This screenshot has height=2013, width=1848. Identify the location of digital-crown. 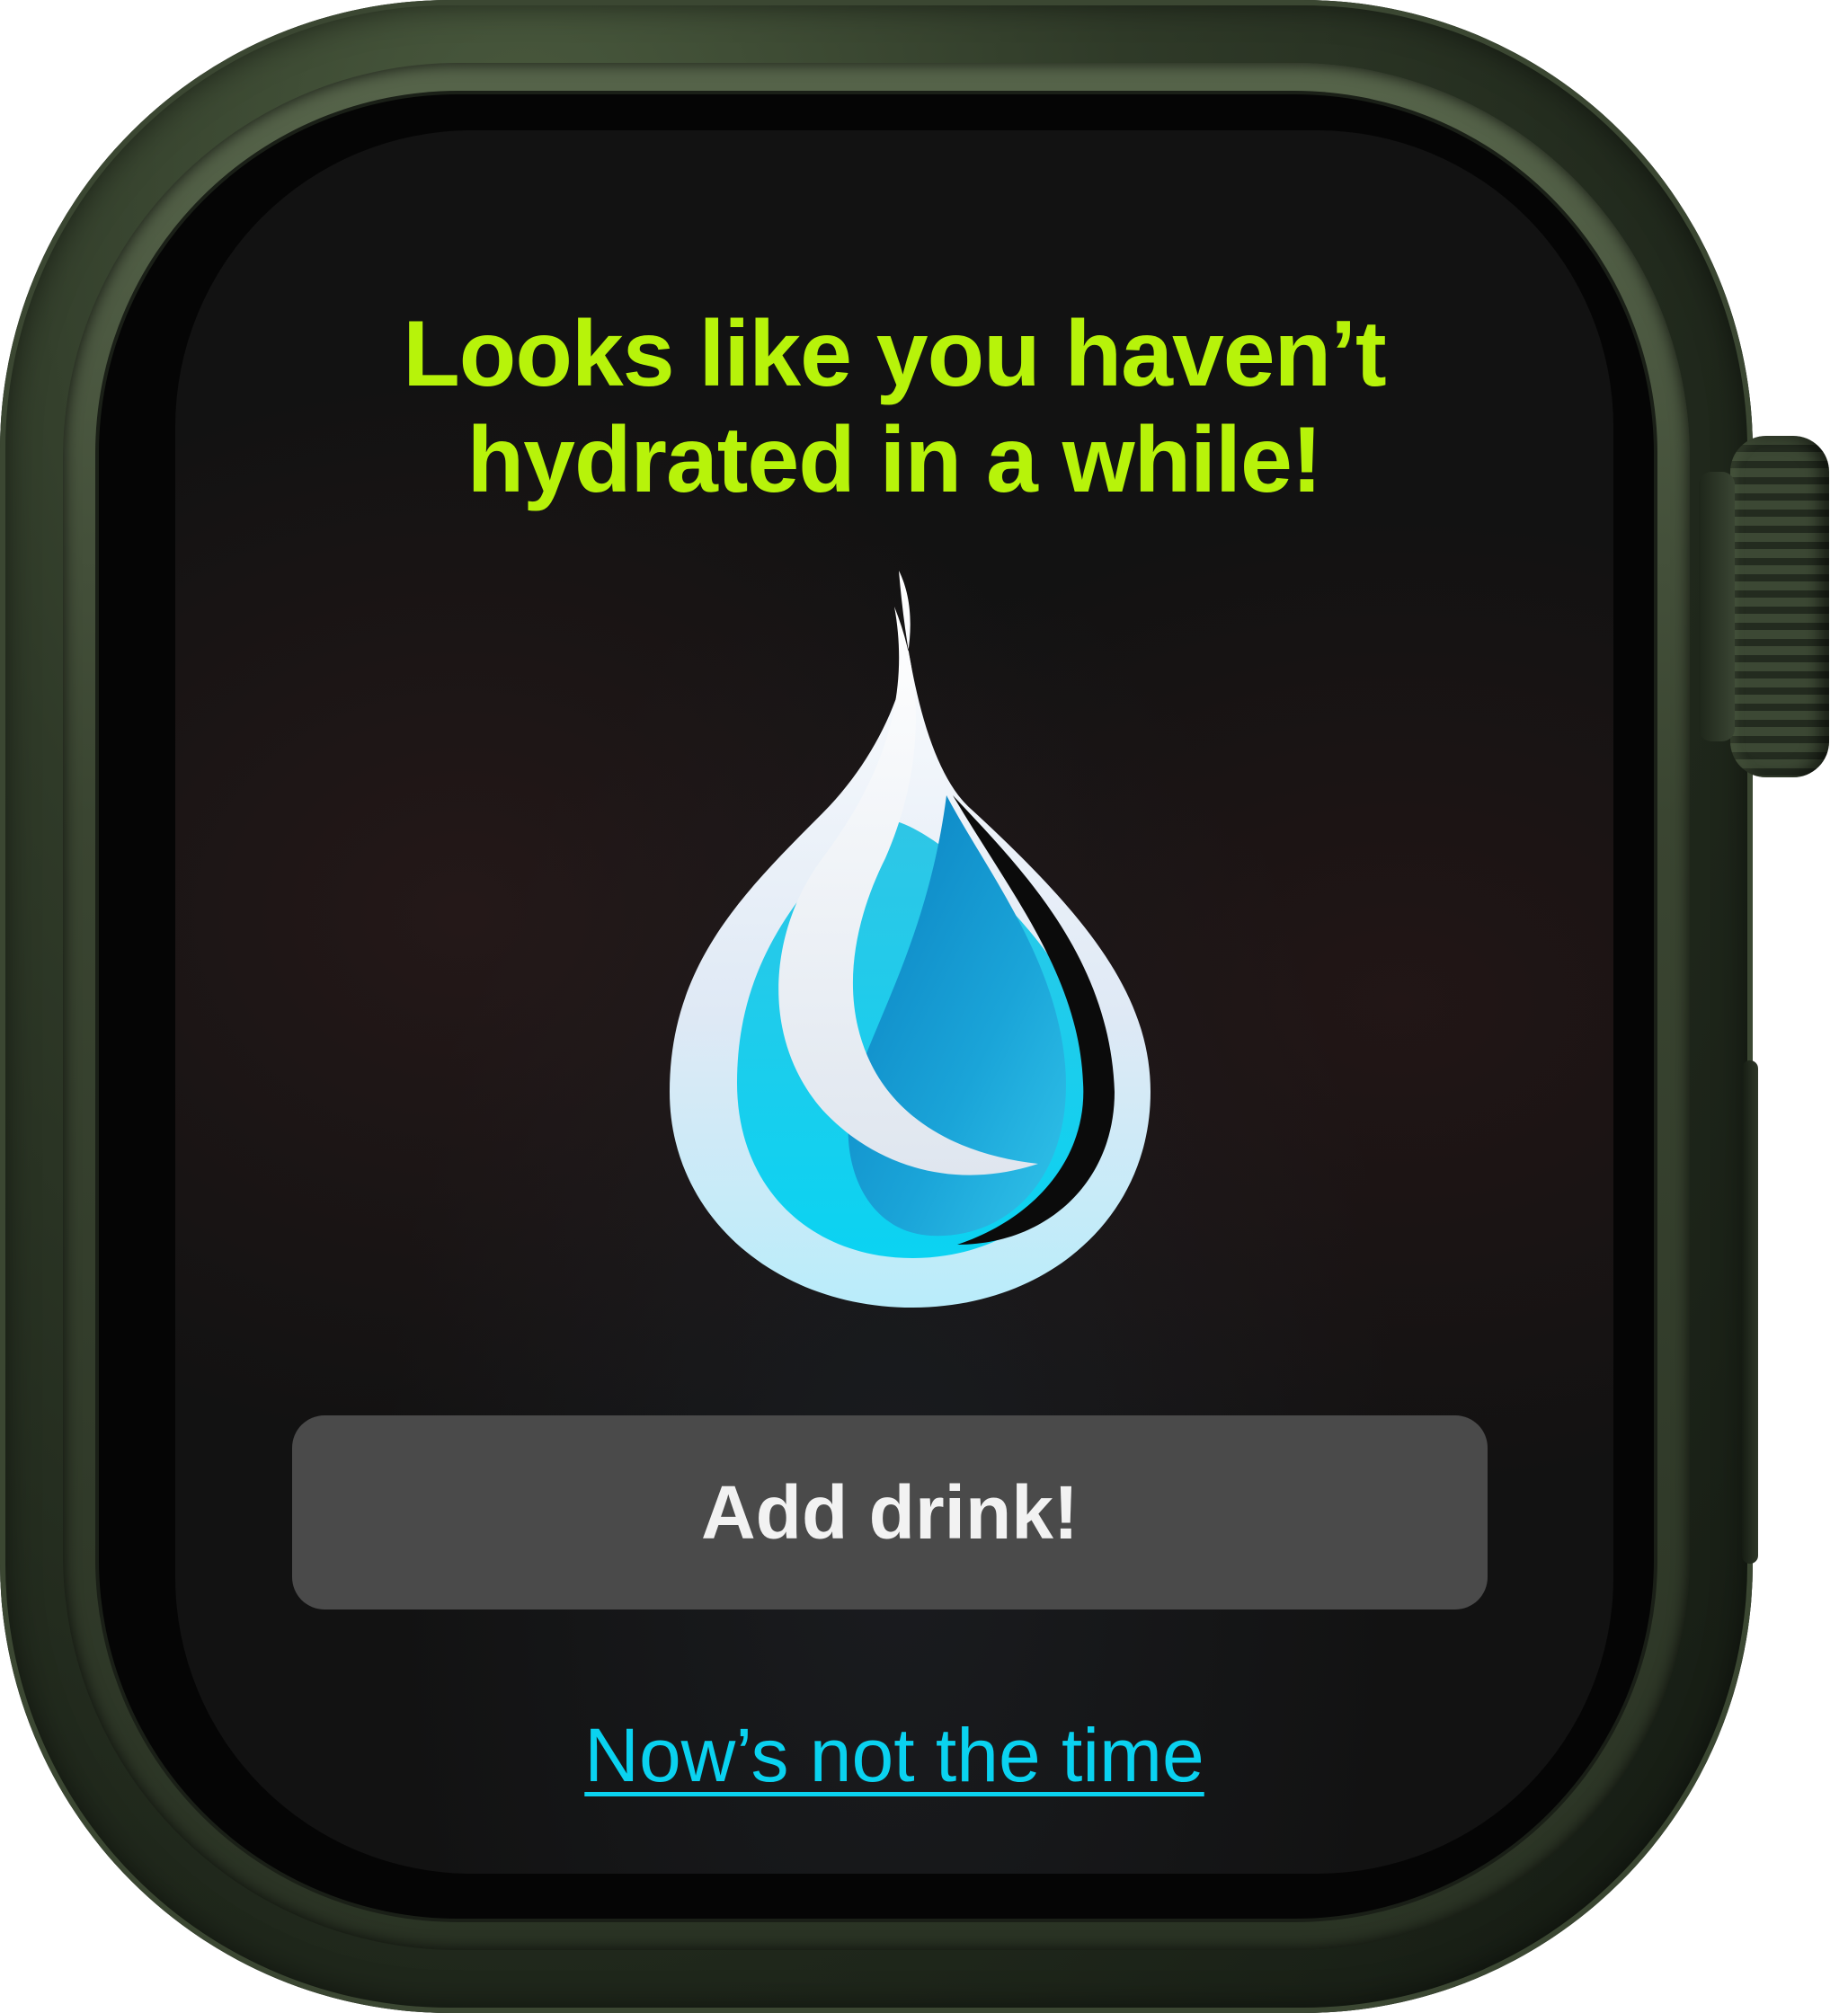
(1764, 606).